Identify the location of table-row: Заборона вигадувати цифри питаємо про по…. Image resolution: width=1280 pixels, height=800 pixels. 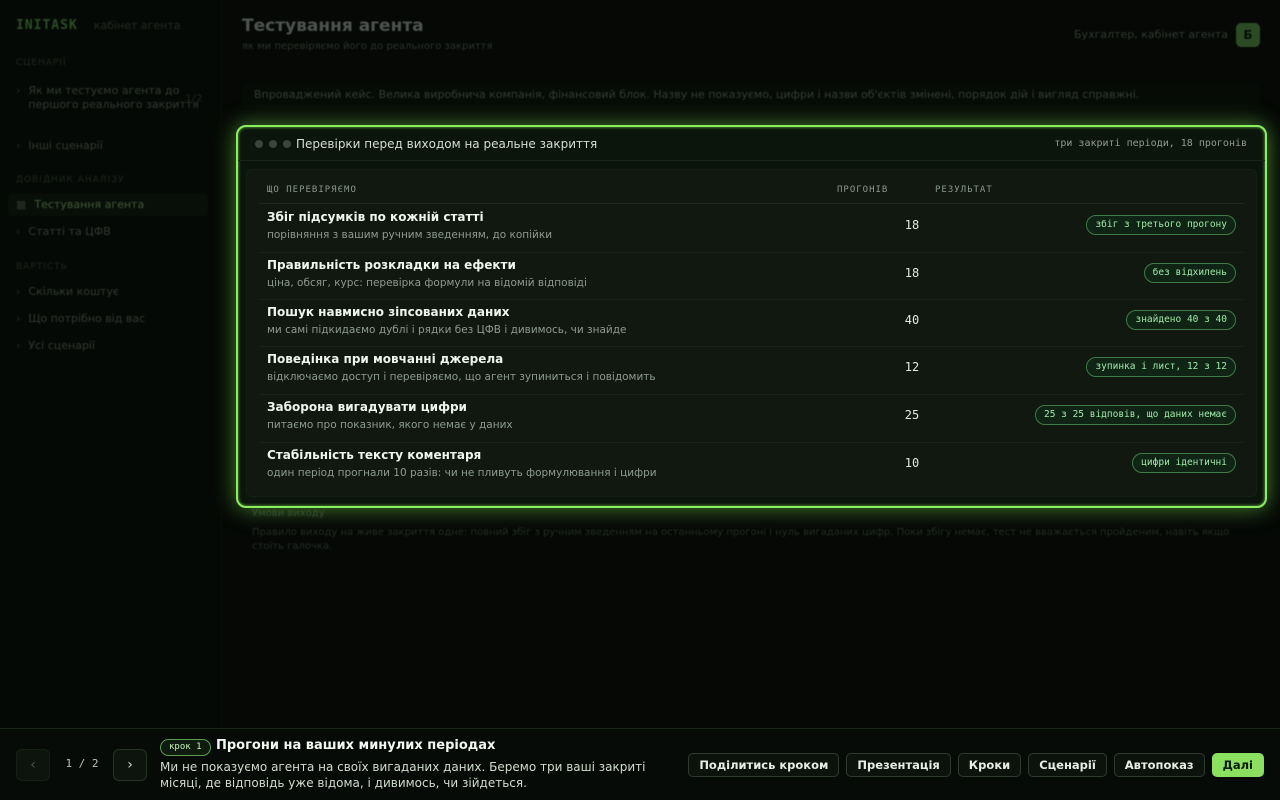
(751, 418).